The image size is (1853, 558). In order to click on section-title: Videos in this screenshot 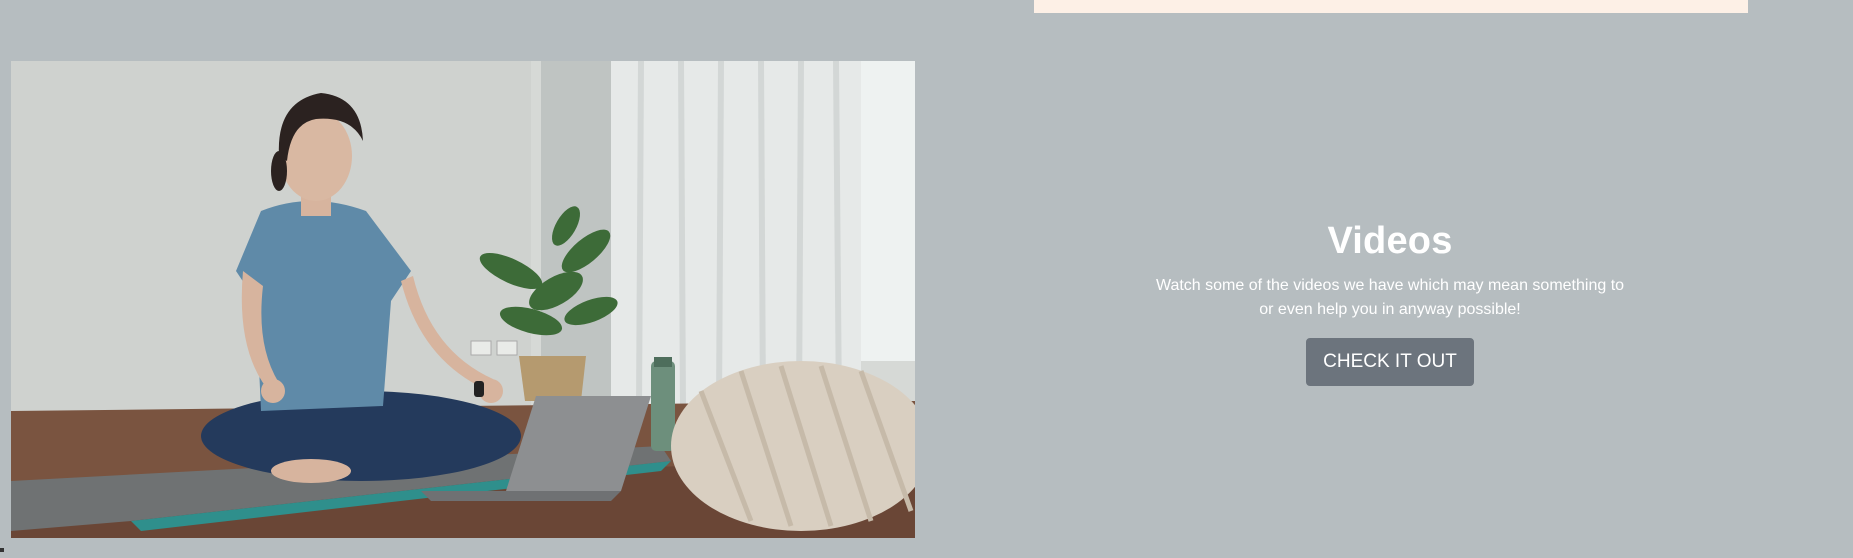, I will do `click(1390, 241)`.